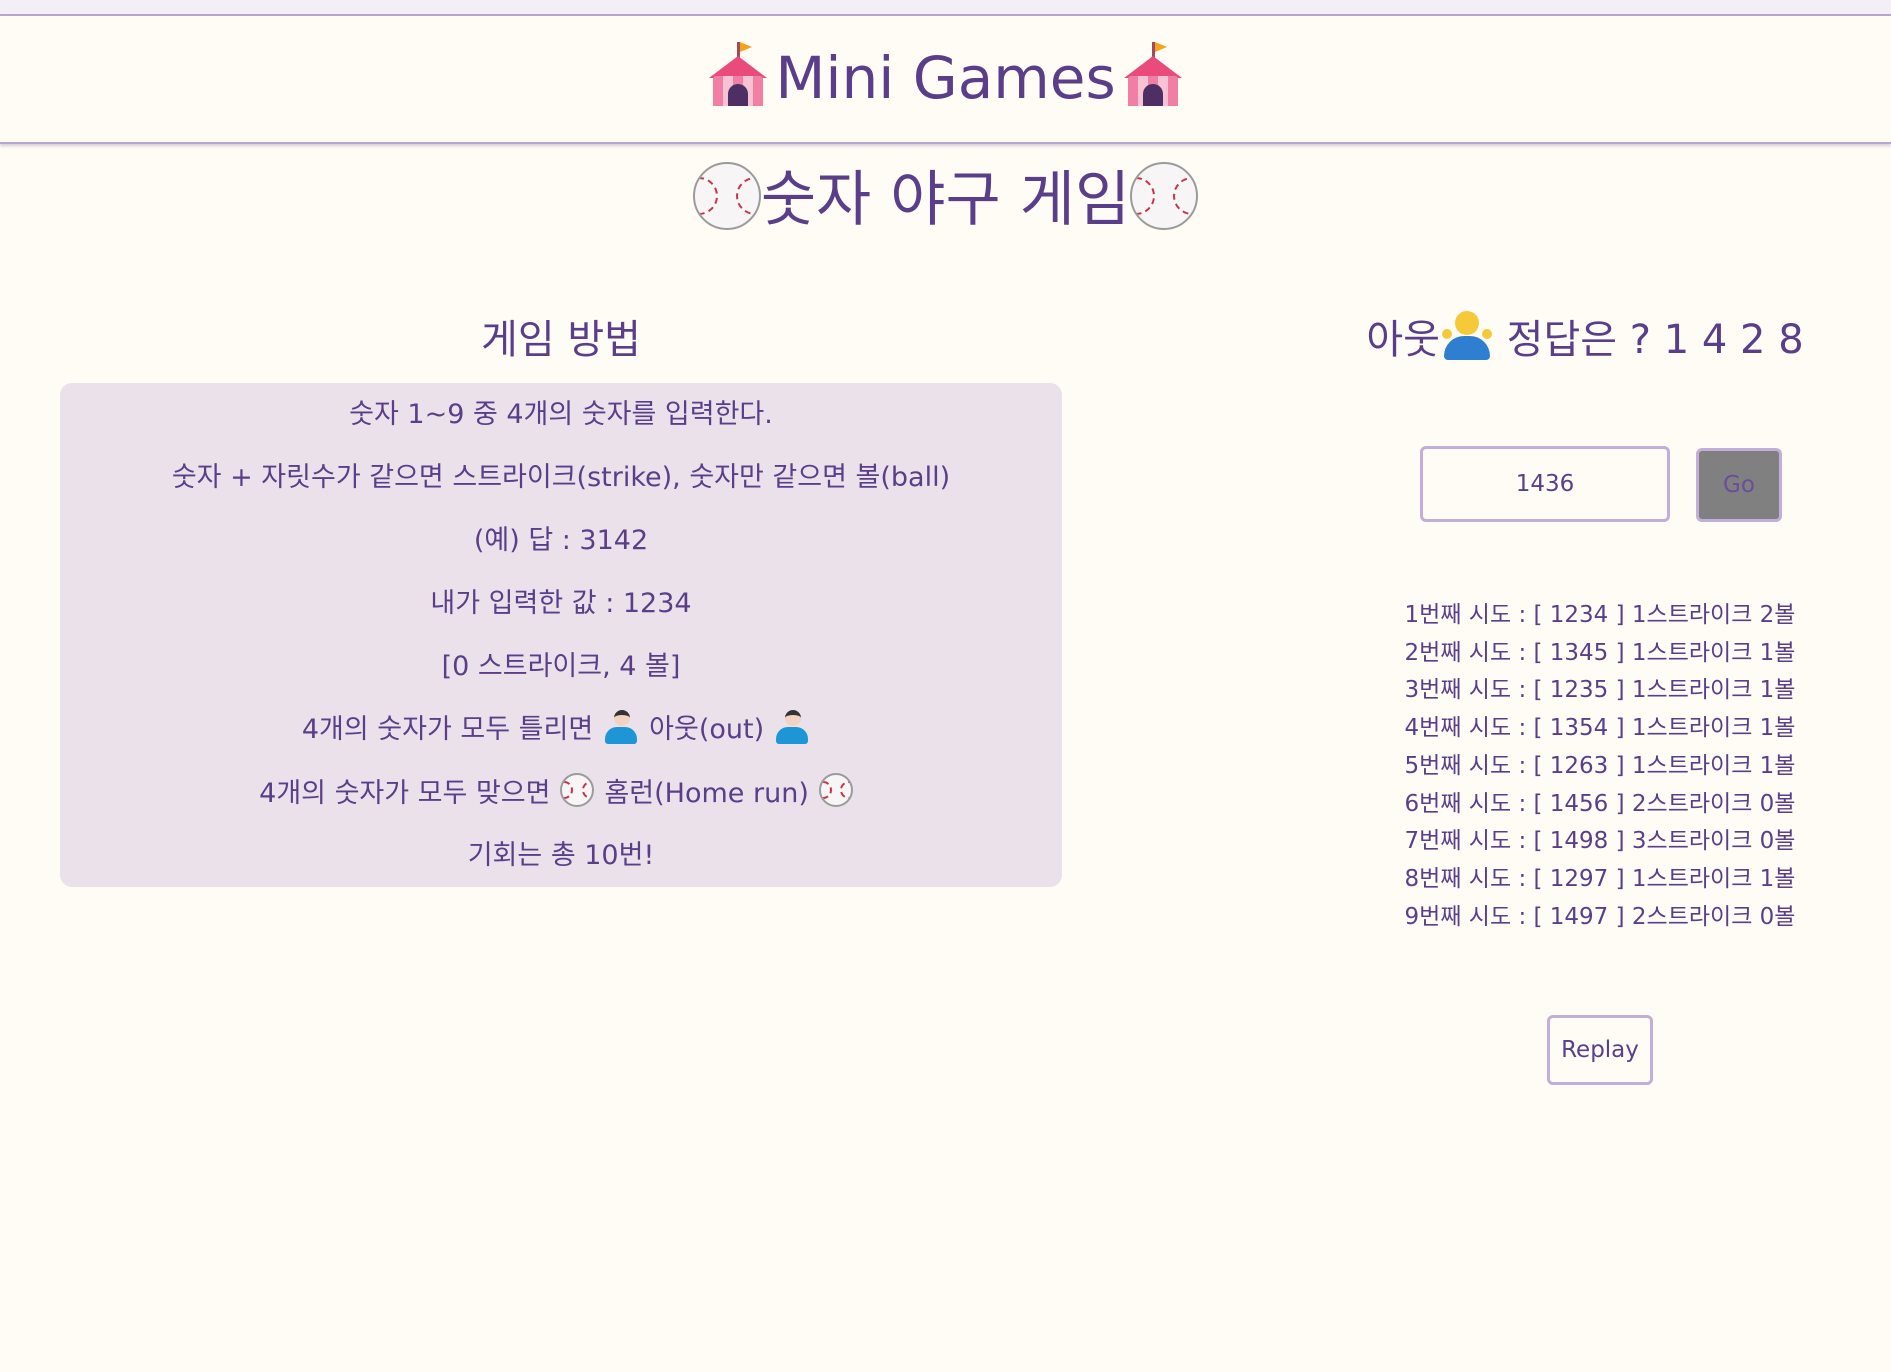  I want to click on attempt-item: 9번째 시도 : [ 1497 ] 2스트라이크 0볼, so click(1600, 916).